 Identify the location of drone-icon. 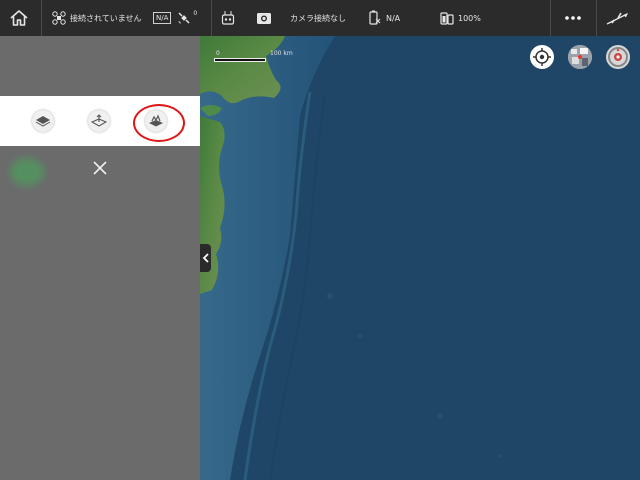
(59, 18).